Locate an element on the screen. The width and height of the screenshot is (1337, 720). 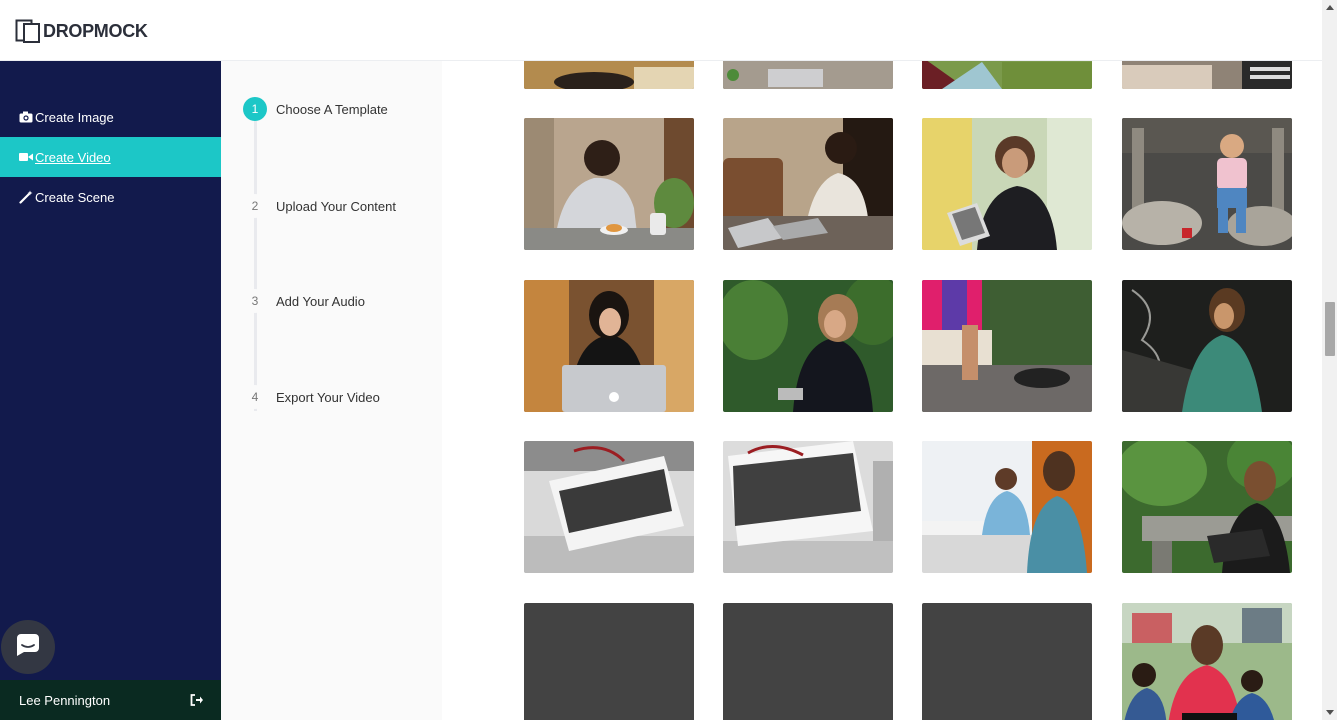
sidebar-item-create-image: Create Image is located at coordinates (110, 117).